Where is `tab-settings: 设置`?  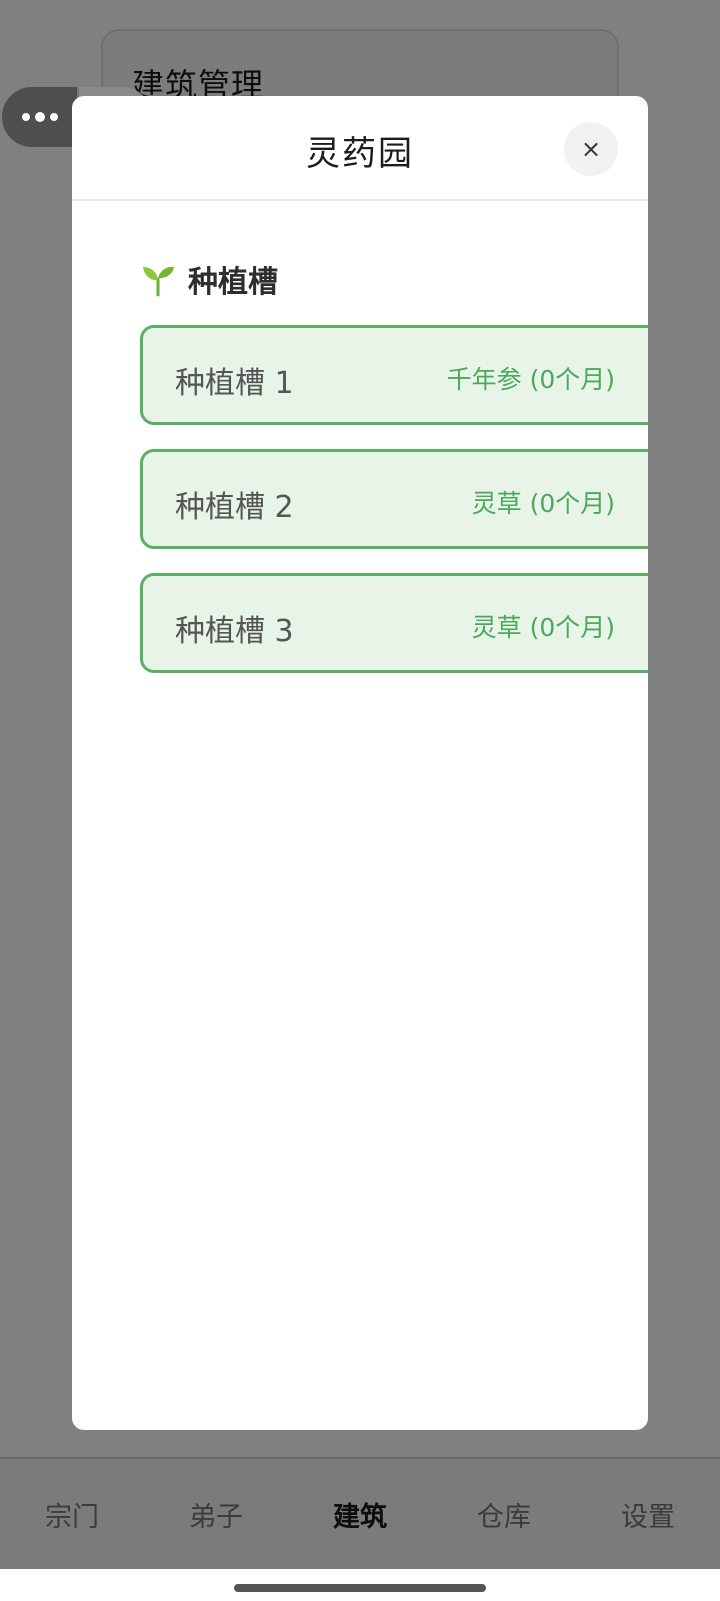 tab-settings: 设置 is located at coordinates (648, 1514).